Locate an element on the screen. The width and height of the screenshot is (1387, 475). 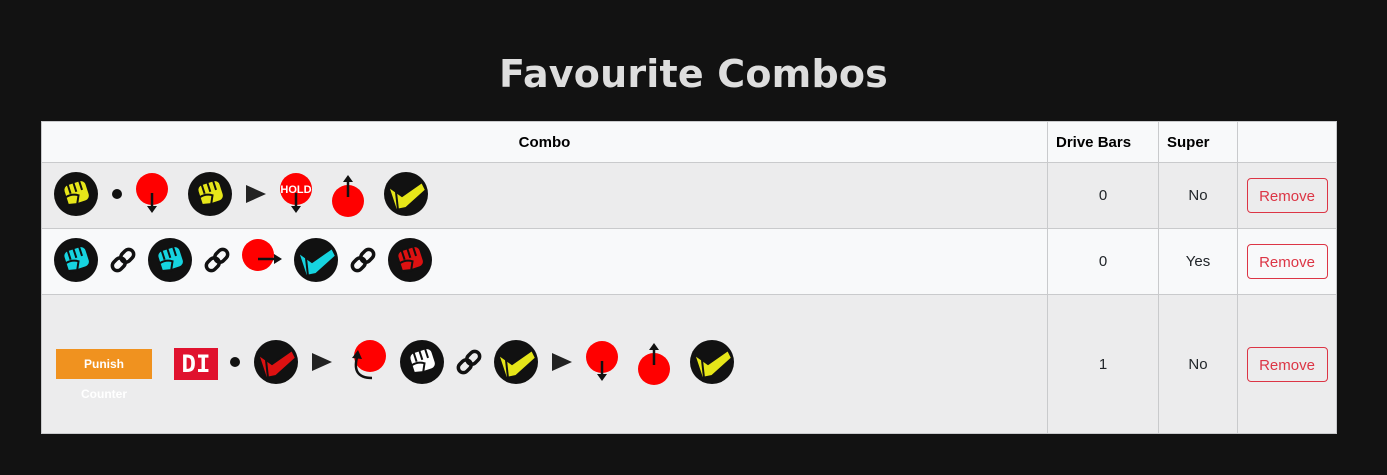
table-header-row: Combo Drive Bars Super is located at coordinates (689, 142).